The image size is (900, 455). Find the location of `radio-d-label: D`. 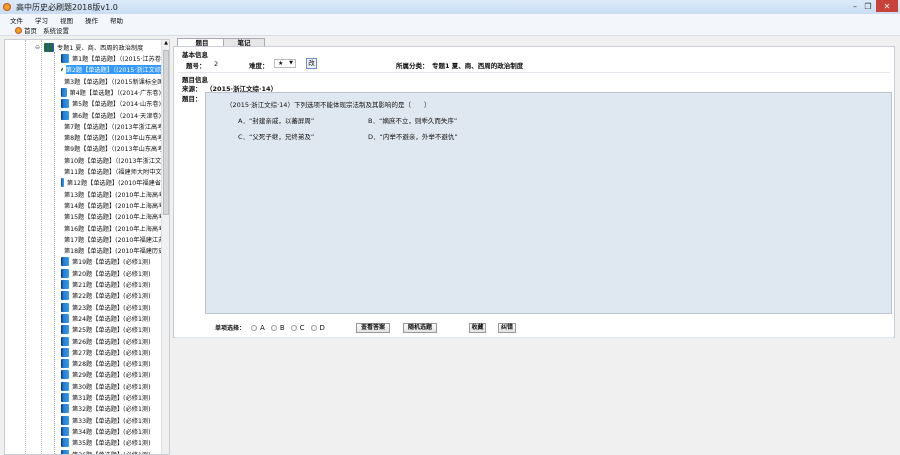

radio-d-label: D is located at coordinates (322, 327).